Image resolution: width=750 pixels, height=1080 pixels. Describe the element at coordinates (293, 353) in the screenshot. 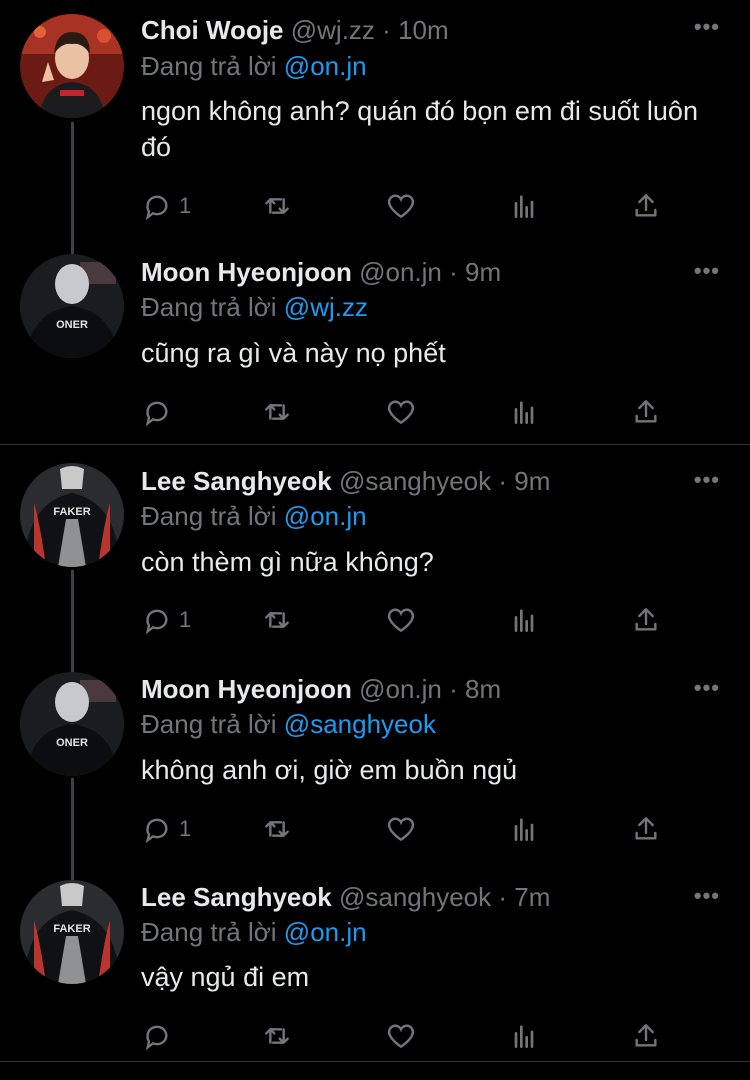

I see `tweet-text: cũng ra gì và này nọ phết` at that location.